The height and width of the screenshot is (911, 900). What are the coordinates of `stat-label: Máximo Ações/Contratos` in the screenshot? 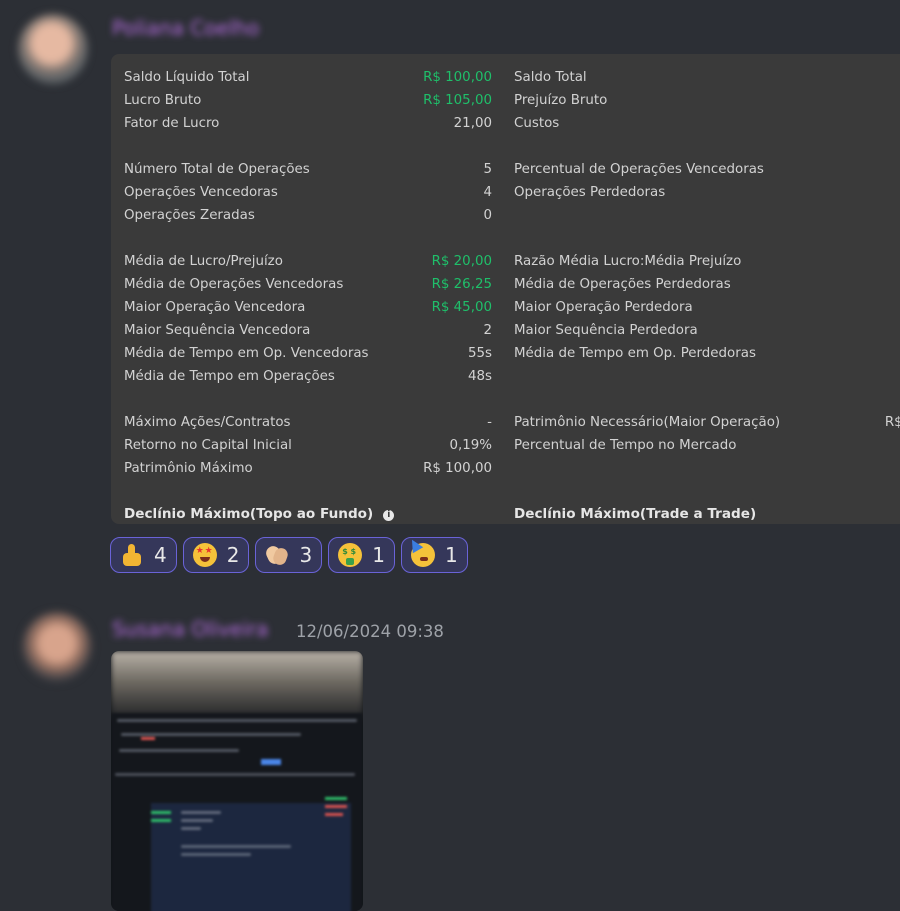 It's located at (207, 422).